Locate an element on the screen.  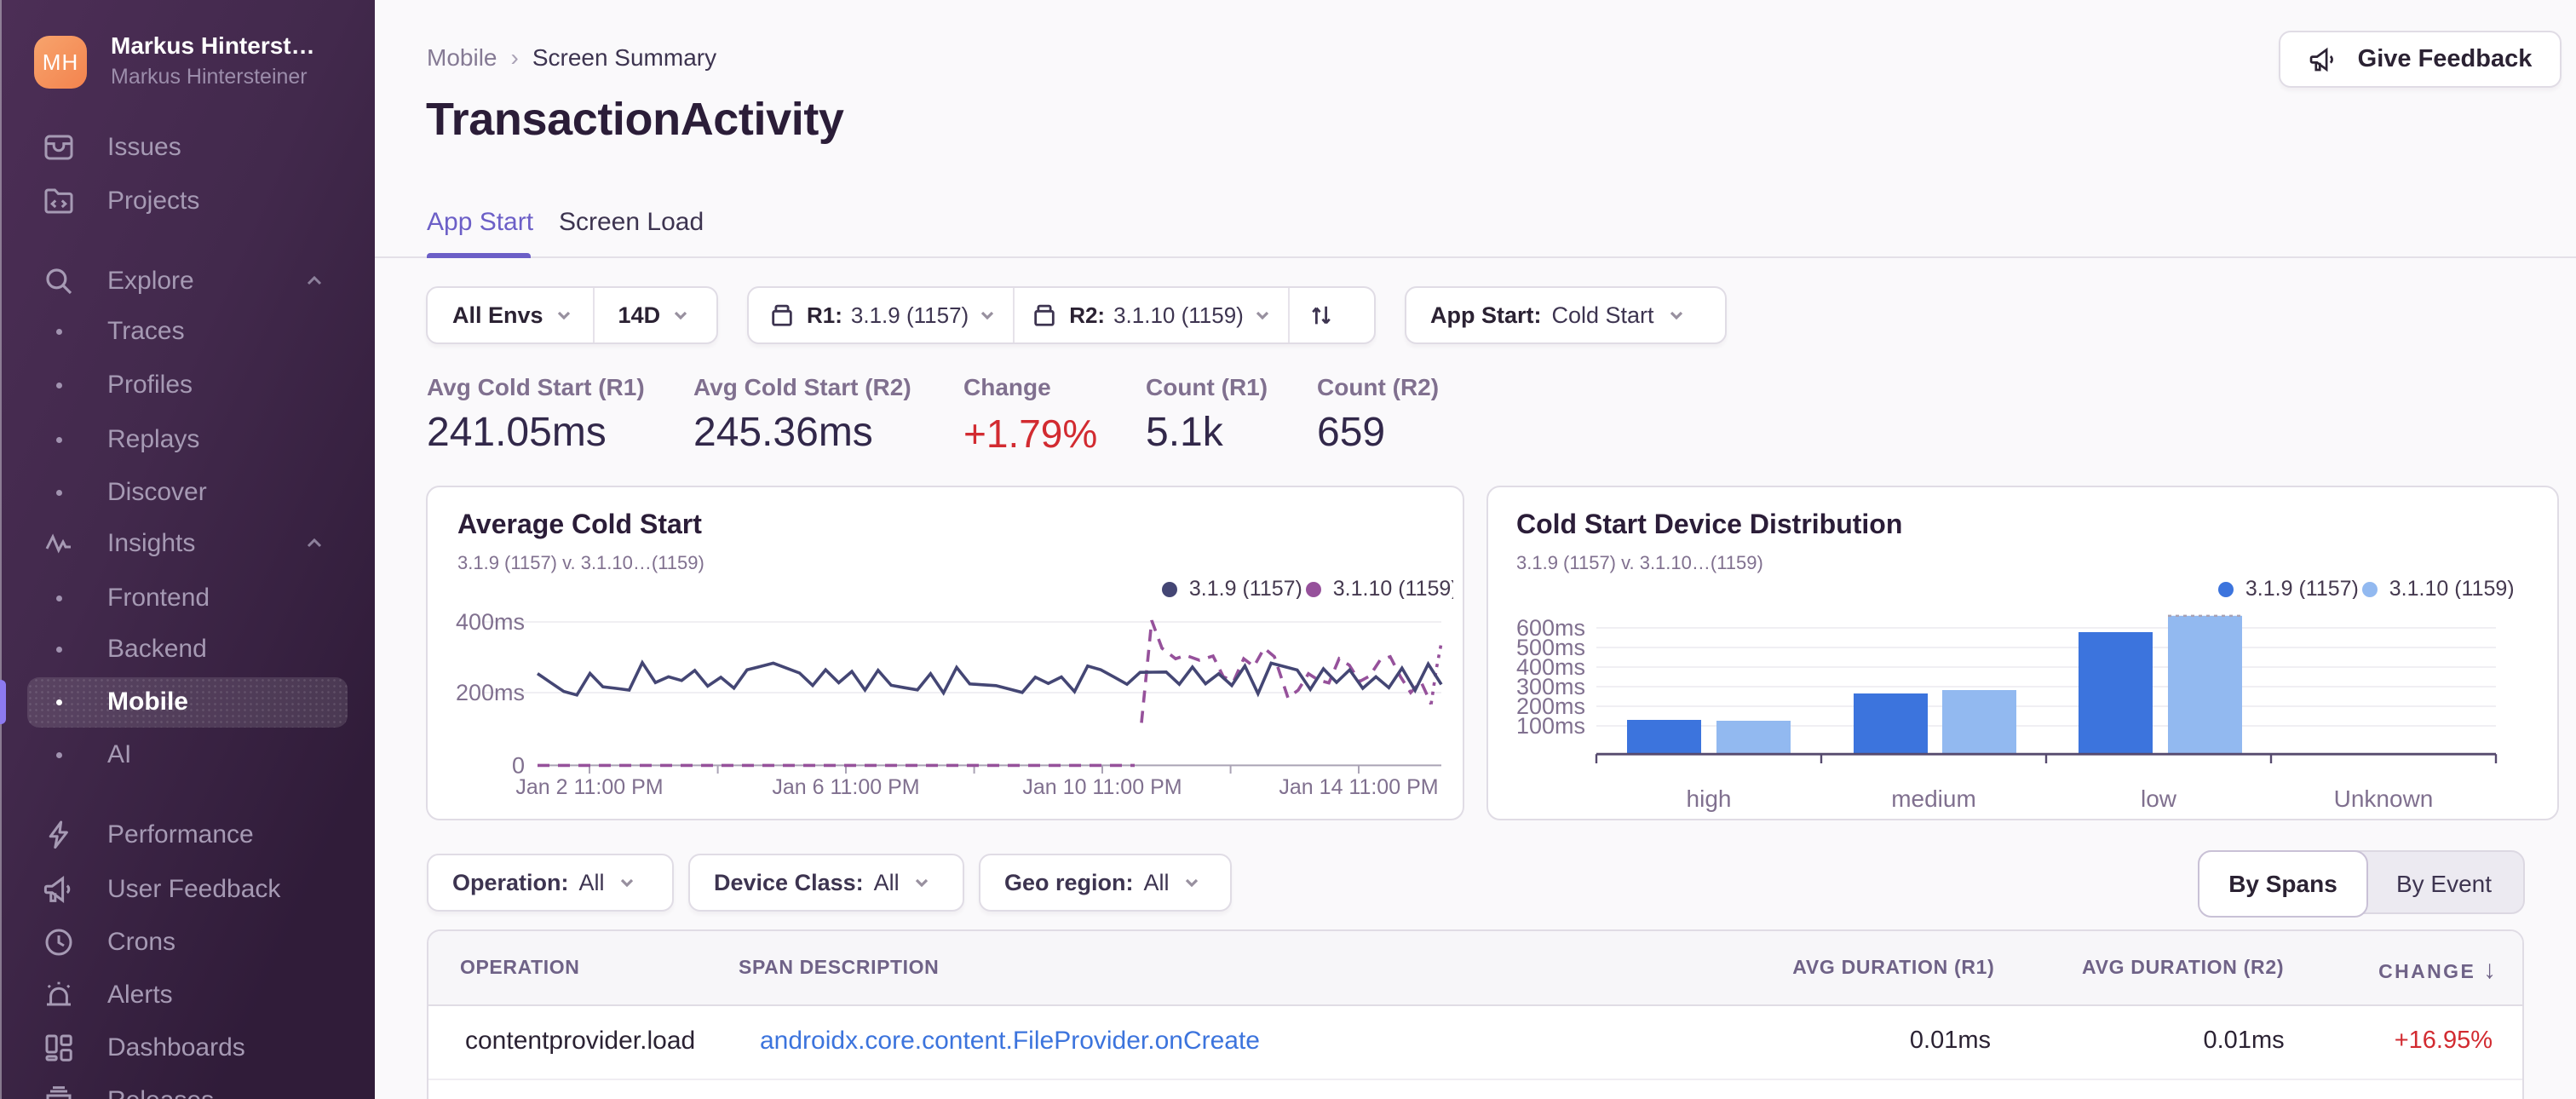
svg-text: Jan 6 11:00 PM is located at coordinates (845, 787).